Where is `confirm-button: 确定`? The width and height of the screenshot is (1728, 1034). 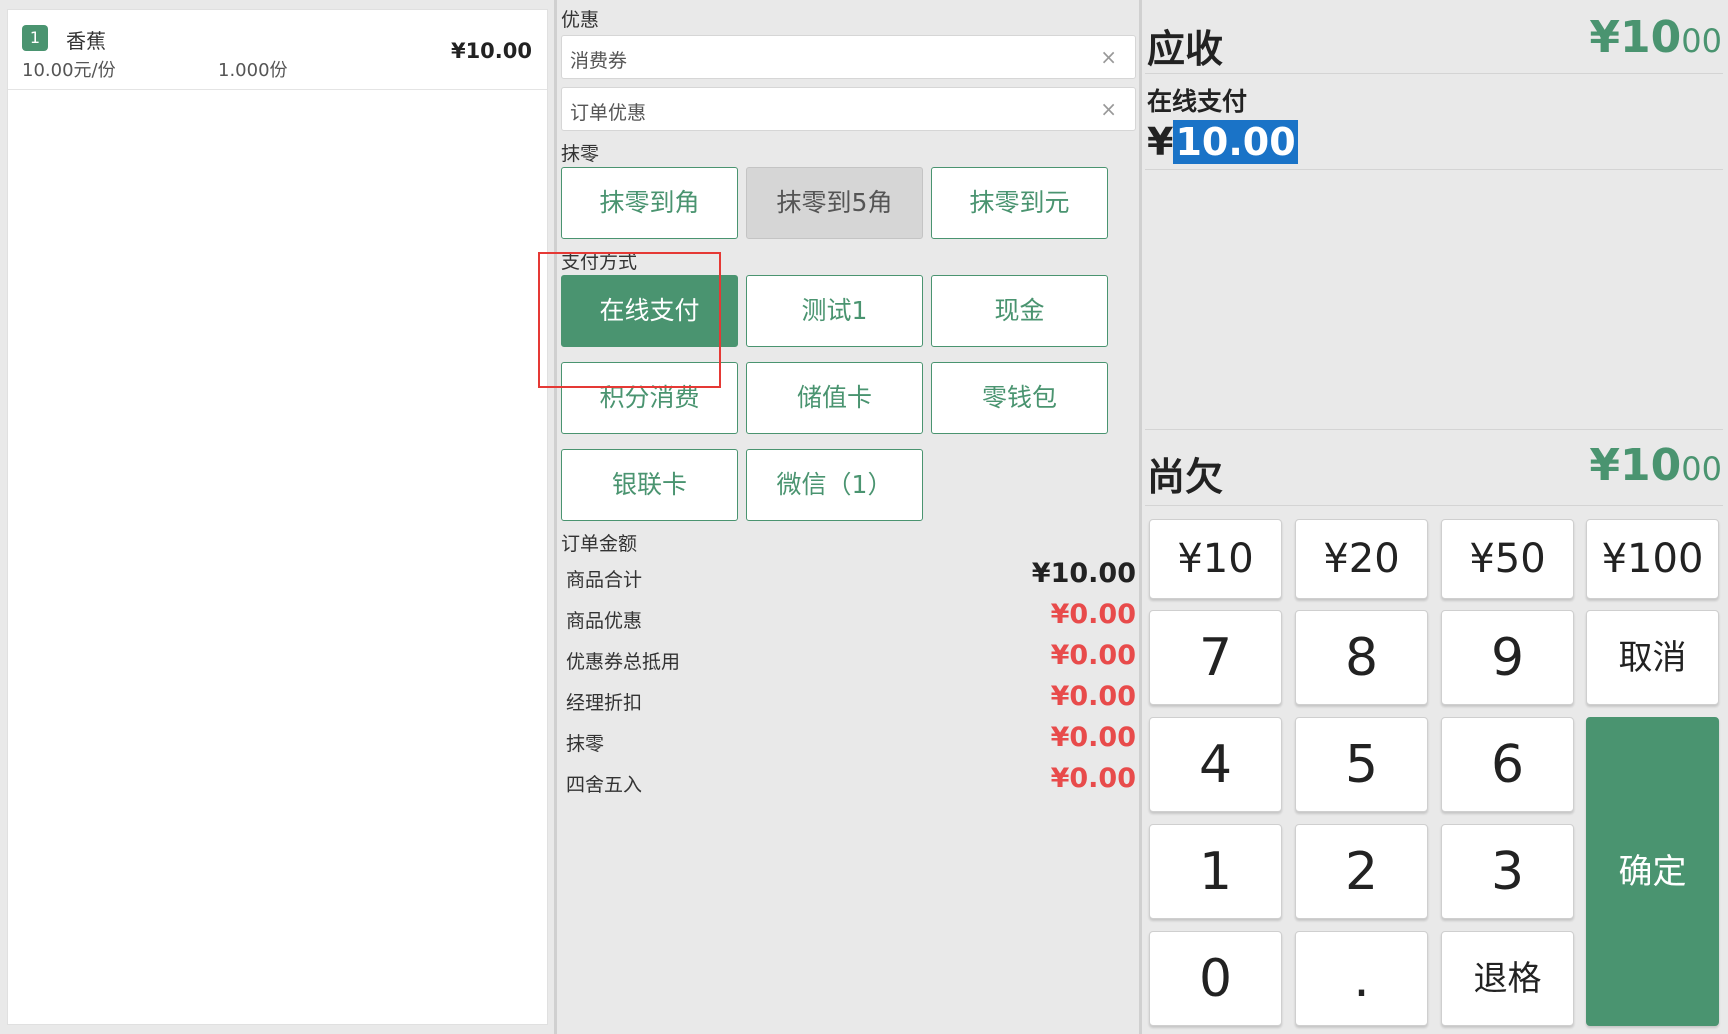
confirm-button: 确定 is located at coordinates (1652, 871).